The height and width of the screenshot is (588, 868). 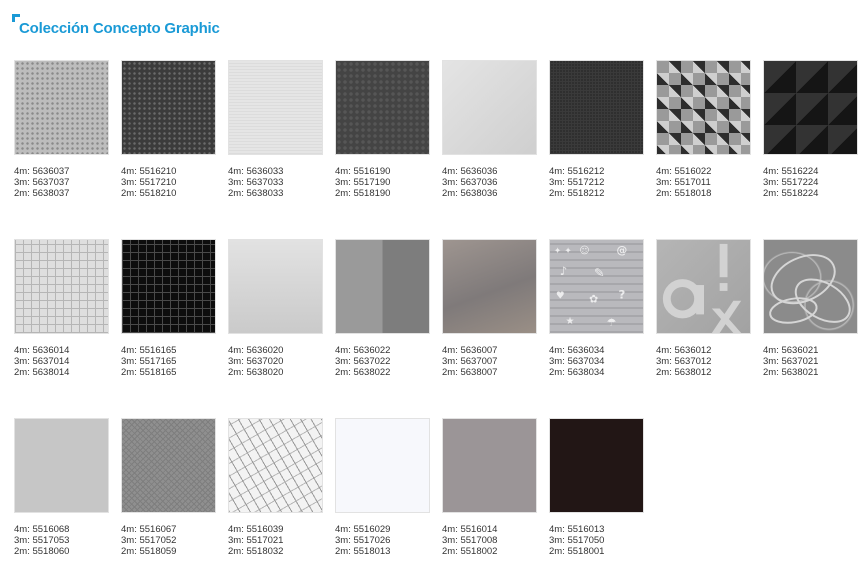 I want to click on code-4m: 4m: 5516013, so click(x=577, y=529).